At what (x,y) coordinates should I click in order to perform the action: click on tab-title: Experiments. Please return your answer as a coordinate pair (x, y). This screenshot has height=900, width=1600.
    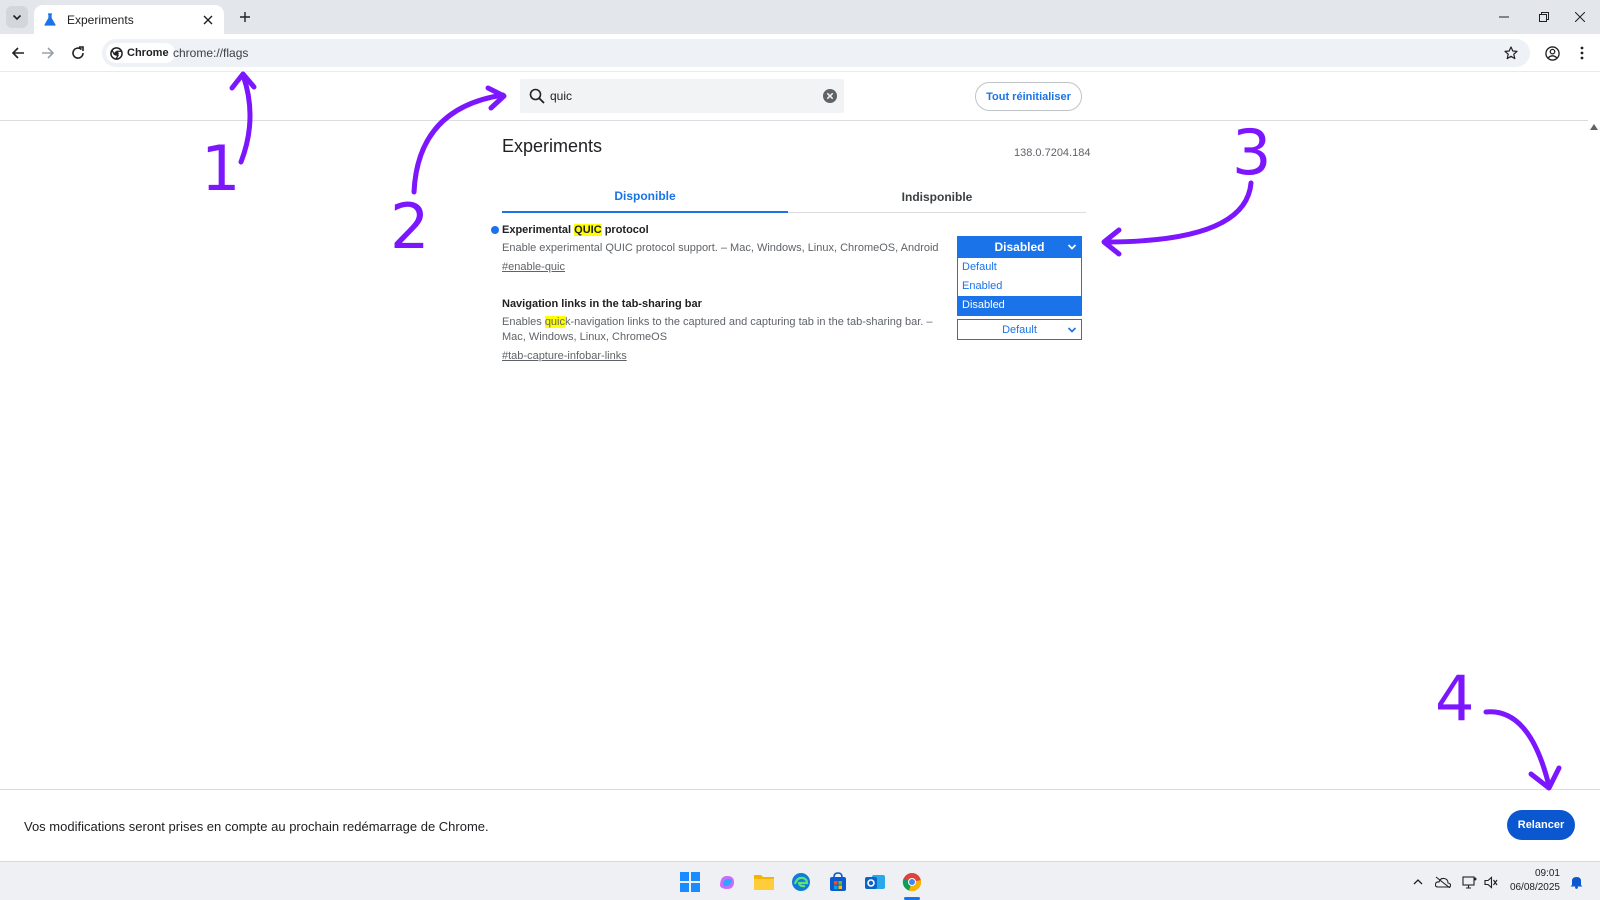
    Looking at the image, I should click on (100, 19).